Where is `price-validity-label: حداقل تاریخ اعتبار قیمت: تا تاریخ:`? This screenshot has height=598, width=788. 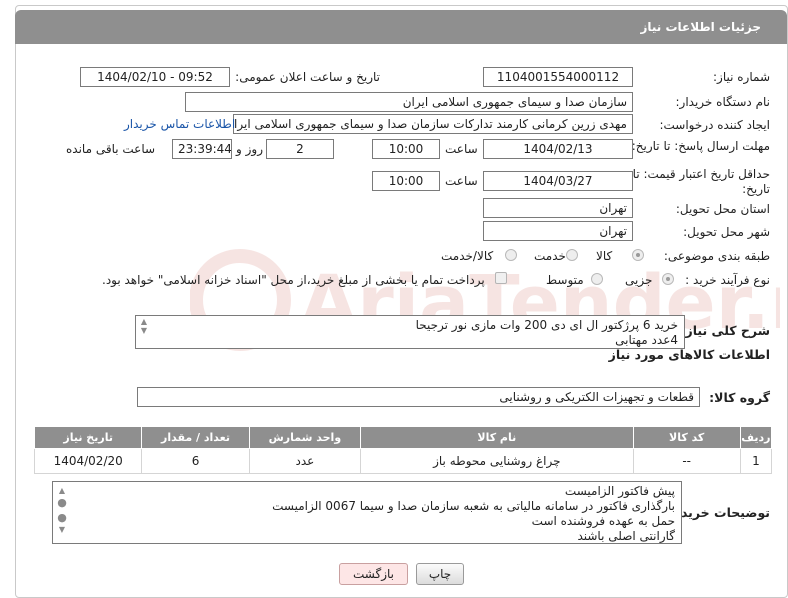
price-validity-label: حداقل تاریخ اعتبار قیمت: تا تاریخ: is located at coordinates (701, 181).